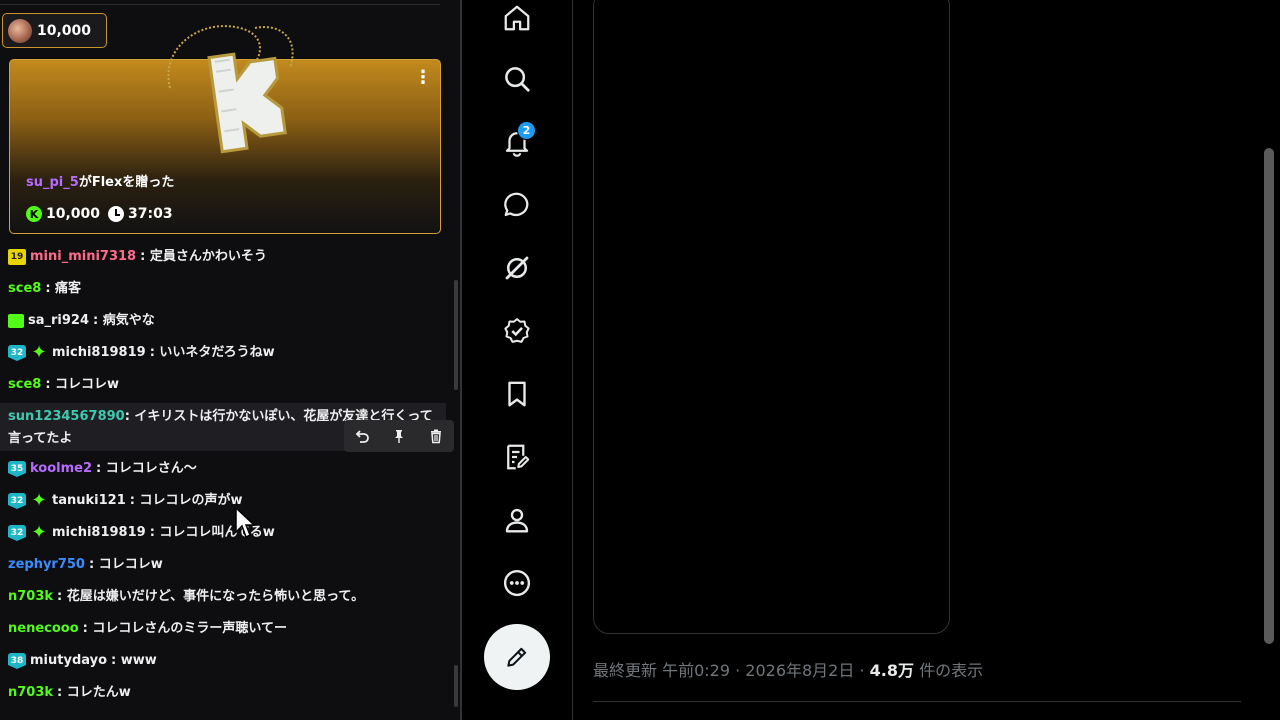  What do you see at coordinates (203, 256) in the screenshot?
I see `chat-text: : 定員さんかわいそう` at bounding box center [203, 256].